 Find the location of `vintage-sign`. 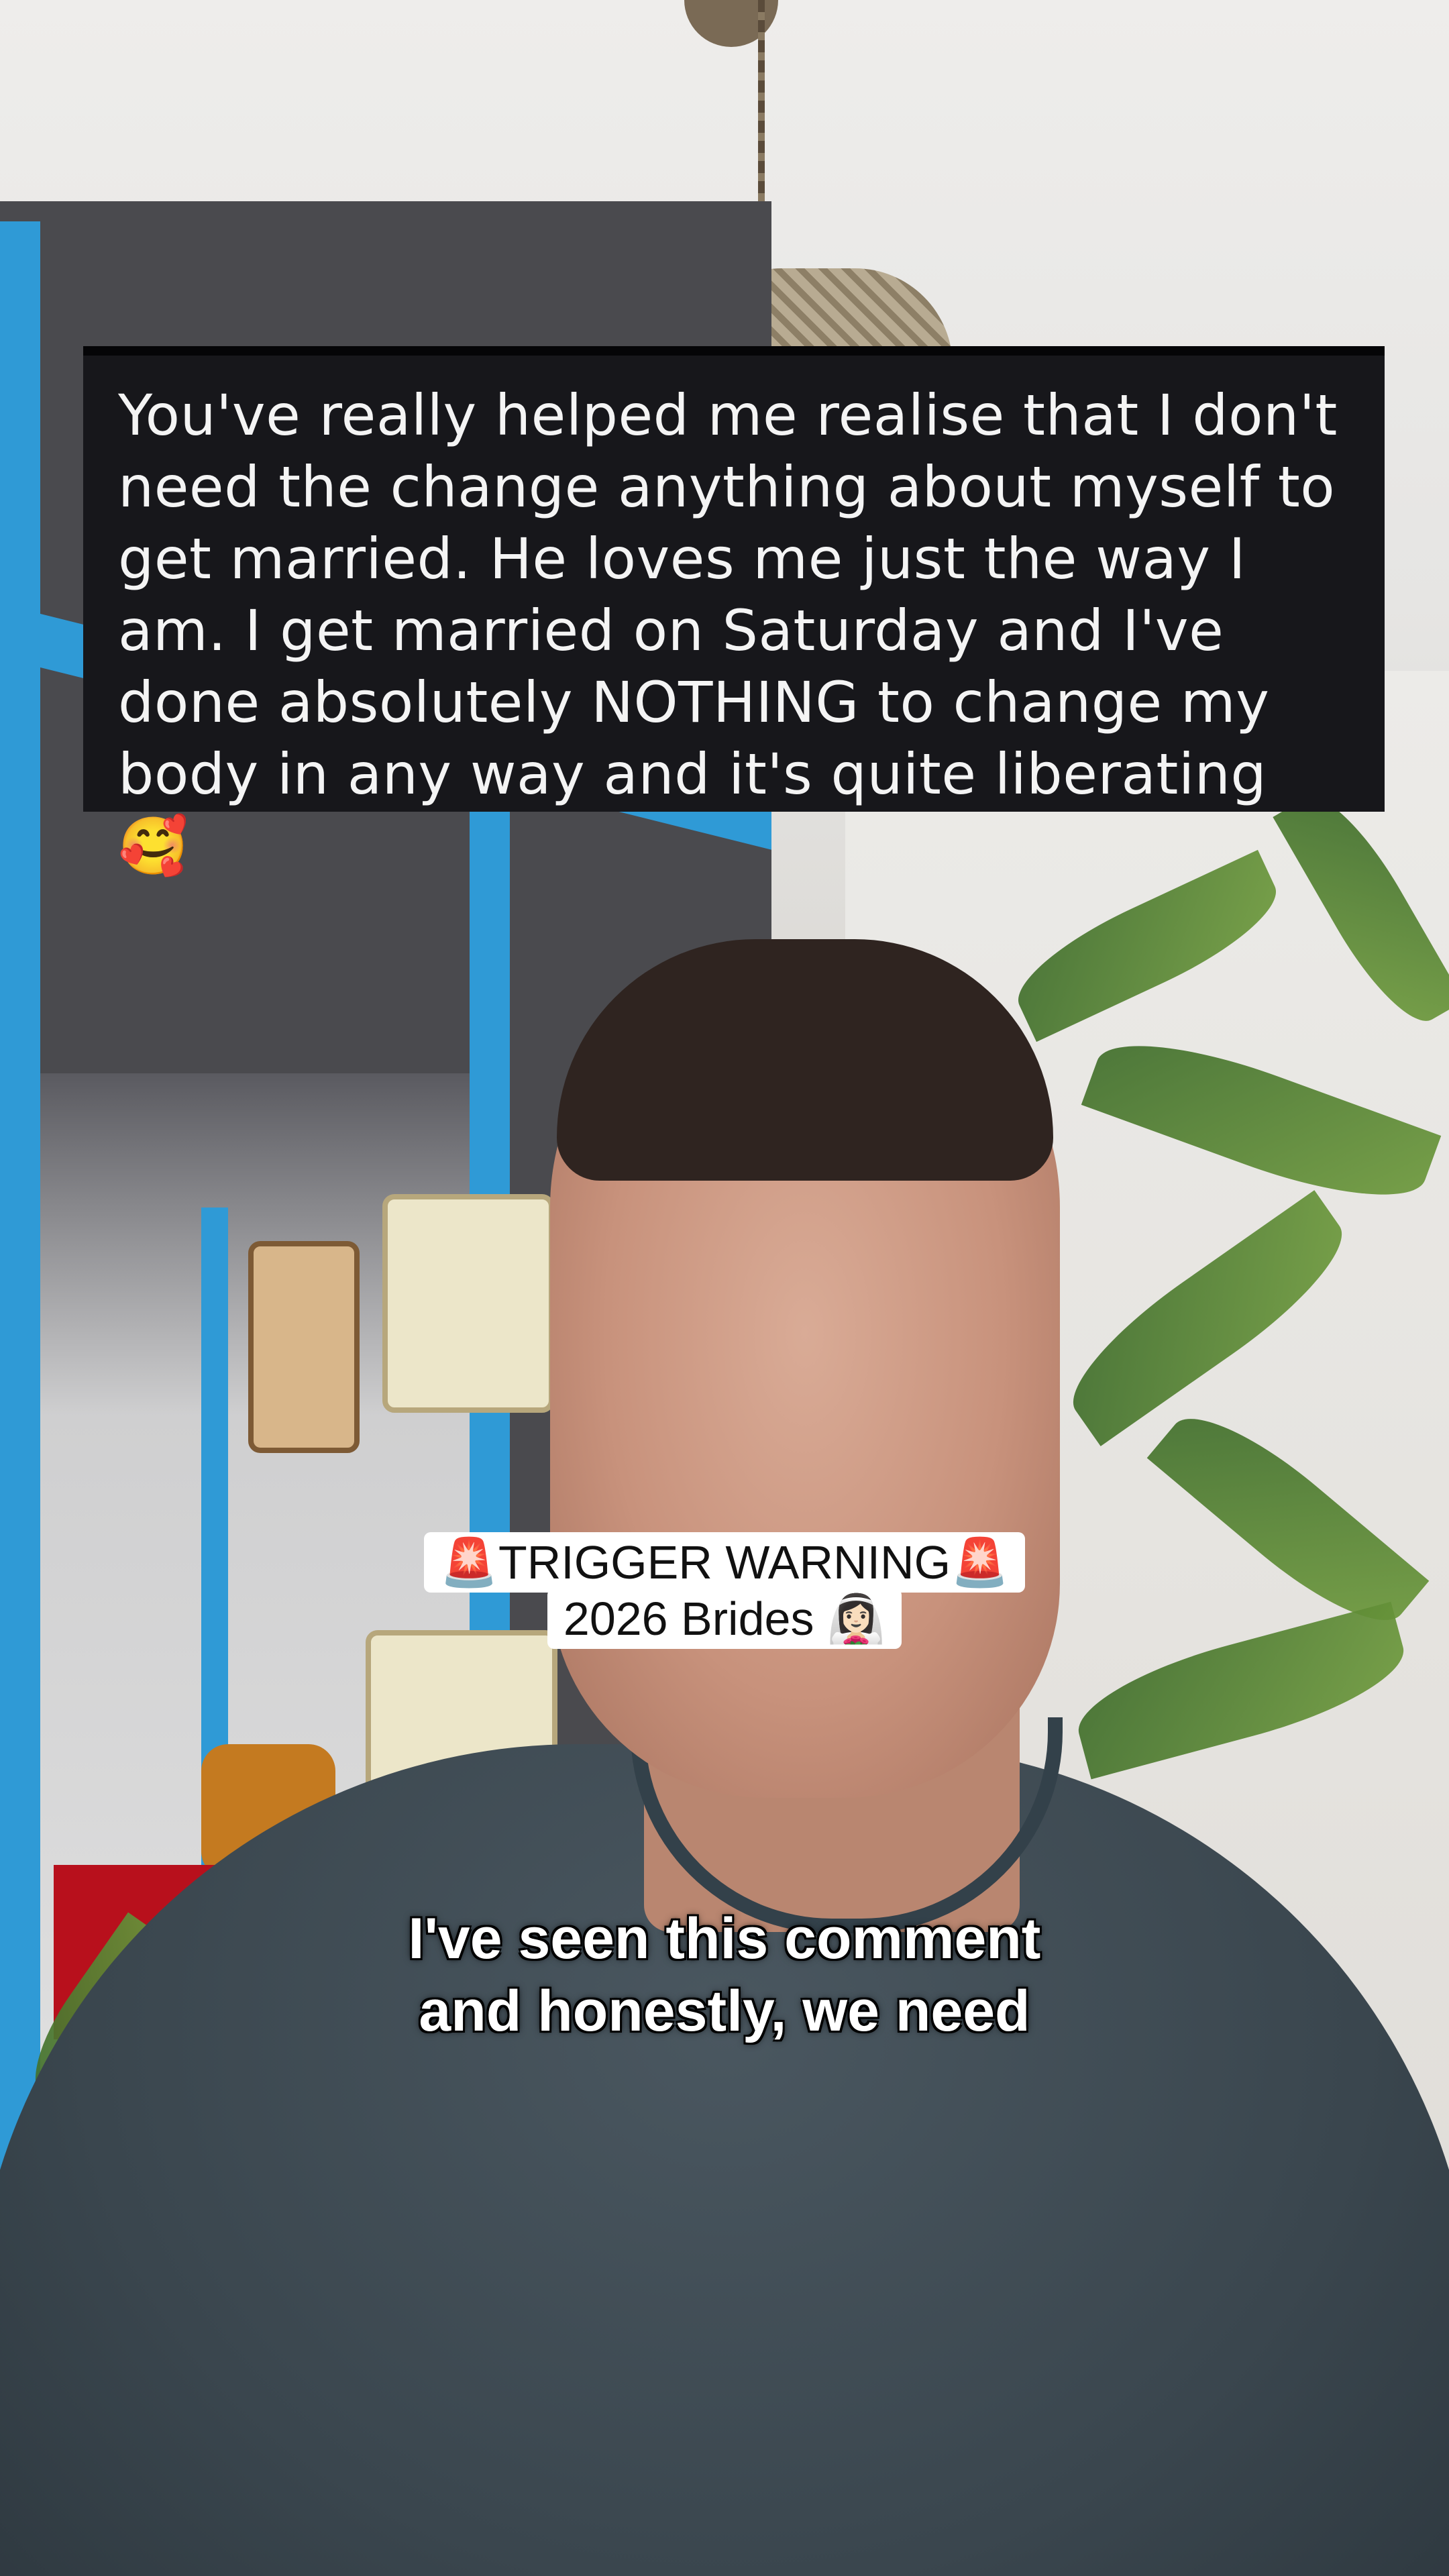

vintage-sign is located at coordinates (304, 1347).